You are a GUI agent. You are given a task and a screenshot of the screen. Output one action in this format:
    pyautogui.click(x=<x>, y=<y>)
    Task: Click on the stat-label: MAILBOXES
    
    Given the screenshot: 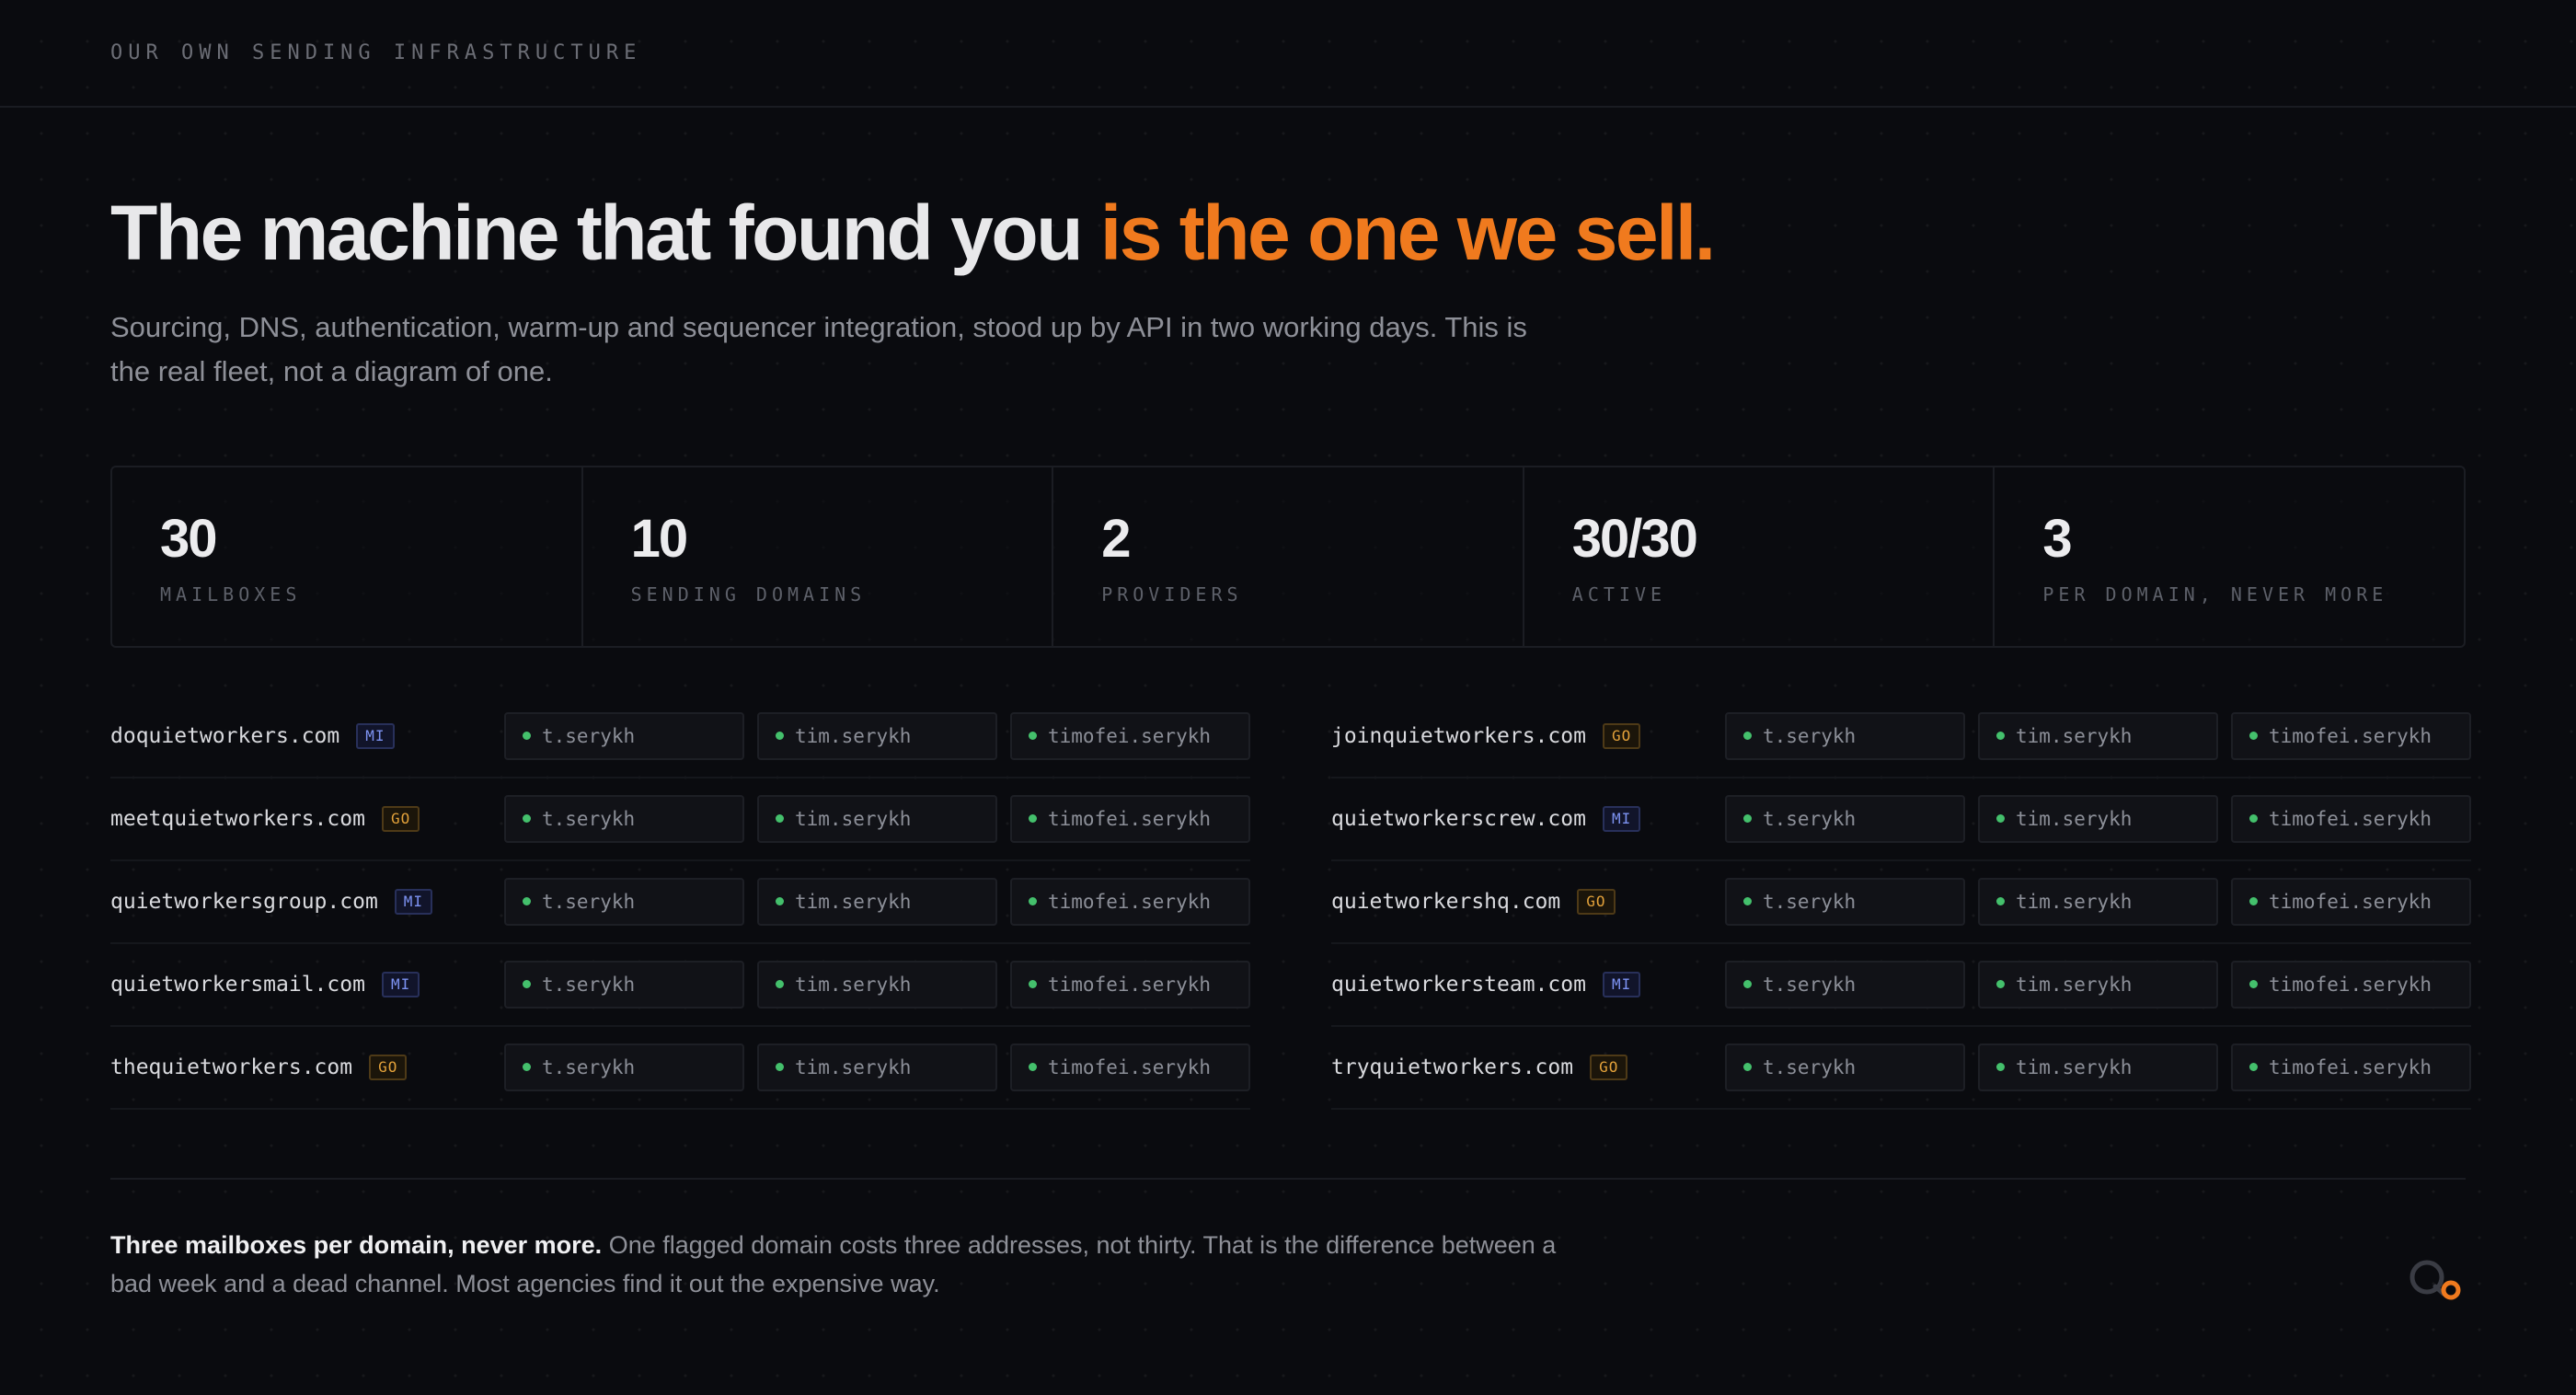 What is the action you would take?
    pyautogui.click(x=231, y=594)
    